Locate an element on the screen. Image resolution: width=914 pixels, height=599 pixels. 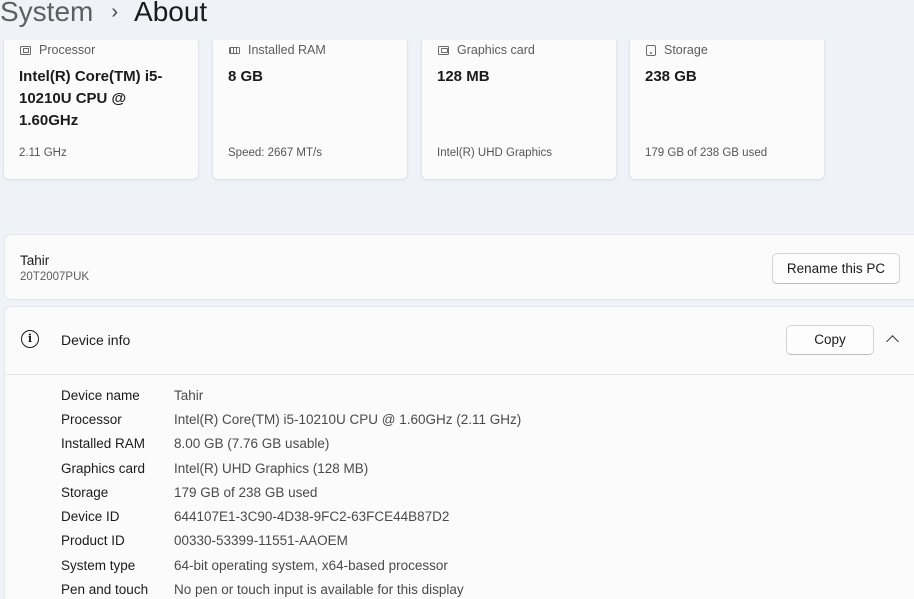
storage-card: Storage 238 GB 179 GB of 238 GB used is located at coordinates (727, 110).